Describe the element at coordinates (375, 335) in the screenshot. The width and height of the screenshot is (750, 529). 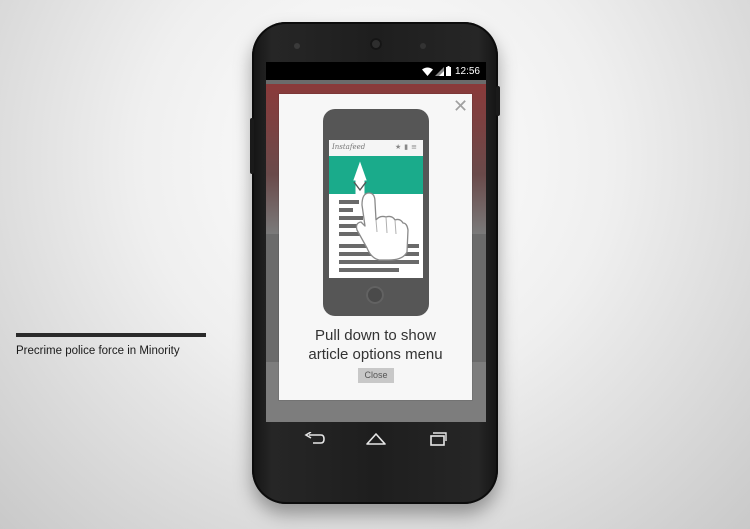
I see `dialog-title-line-1: Pull down to show` at that location.